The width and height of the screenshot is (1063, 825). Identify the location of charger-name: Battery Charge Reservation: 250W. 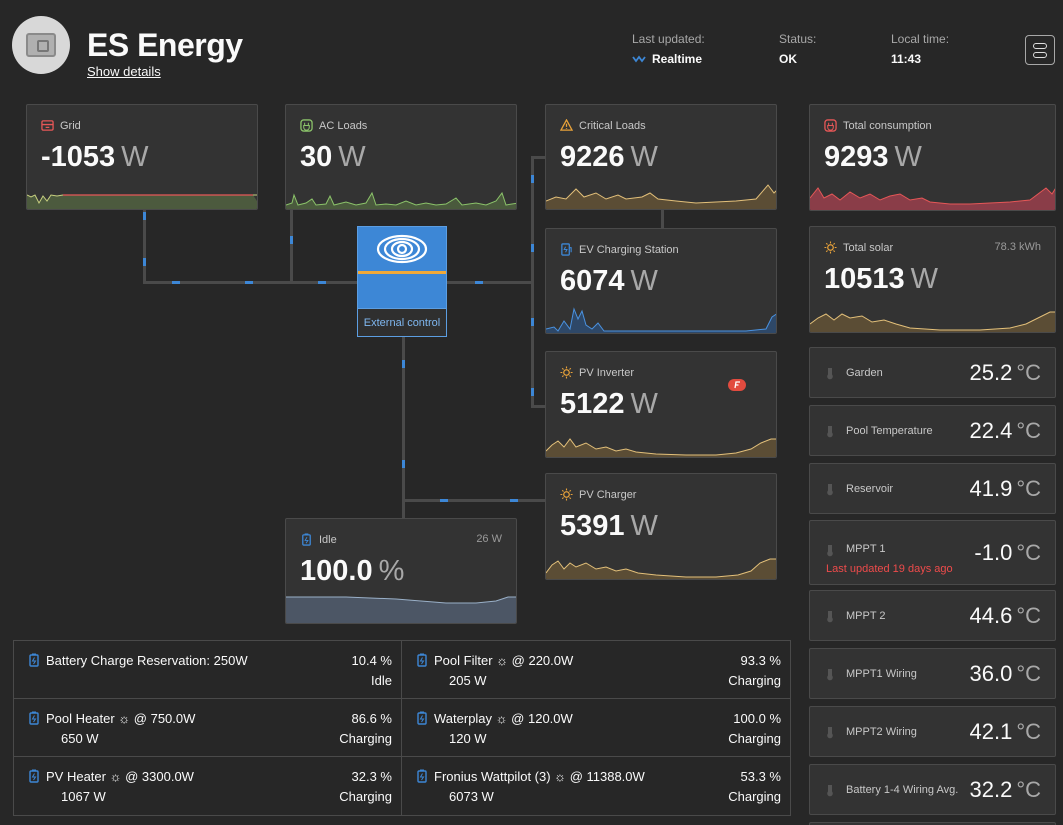
(147, 660).